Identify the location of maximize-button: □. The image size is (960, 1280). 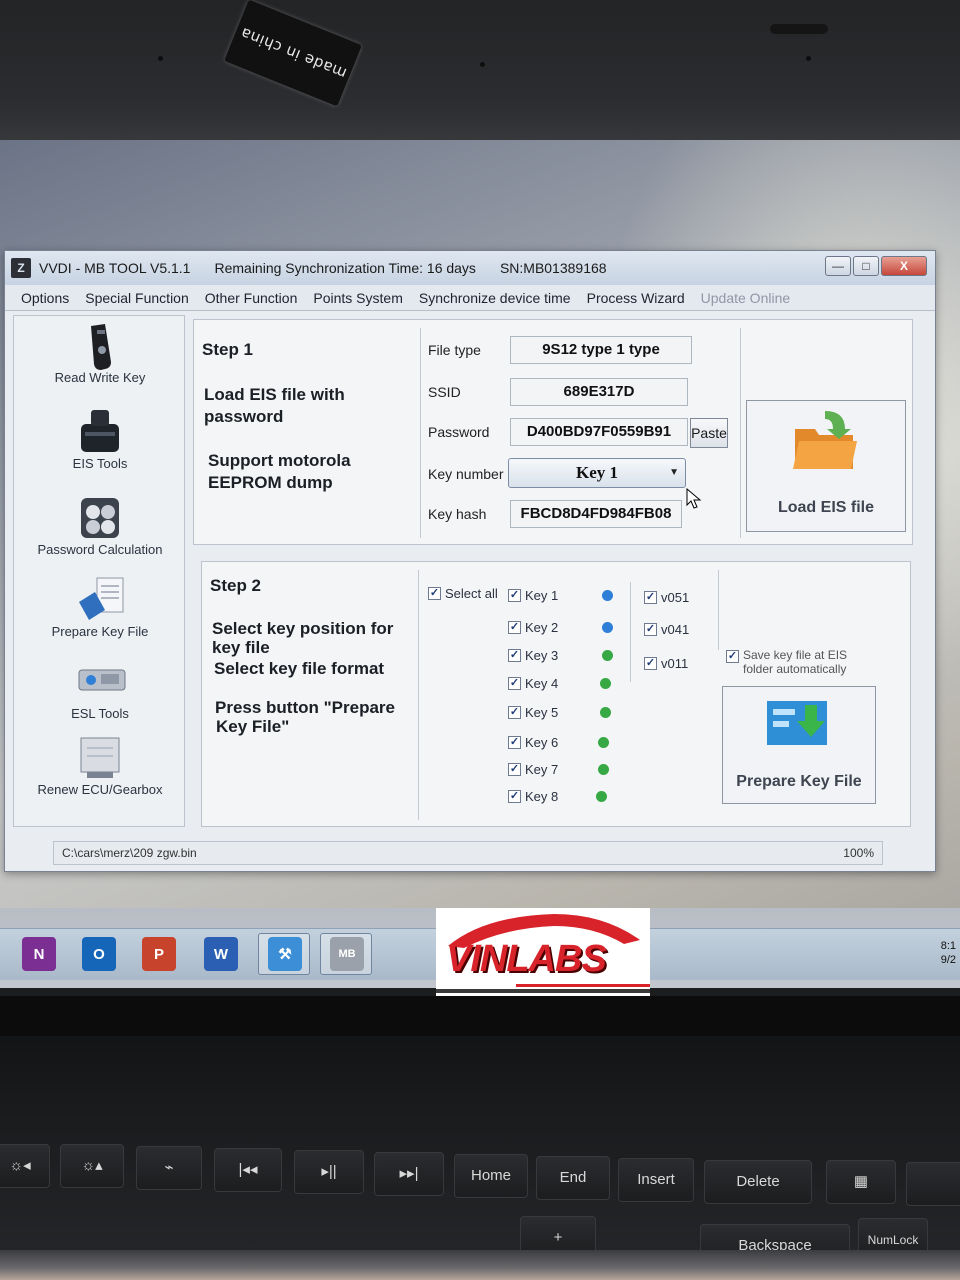
(866, 266).